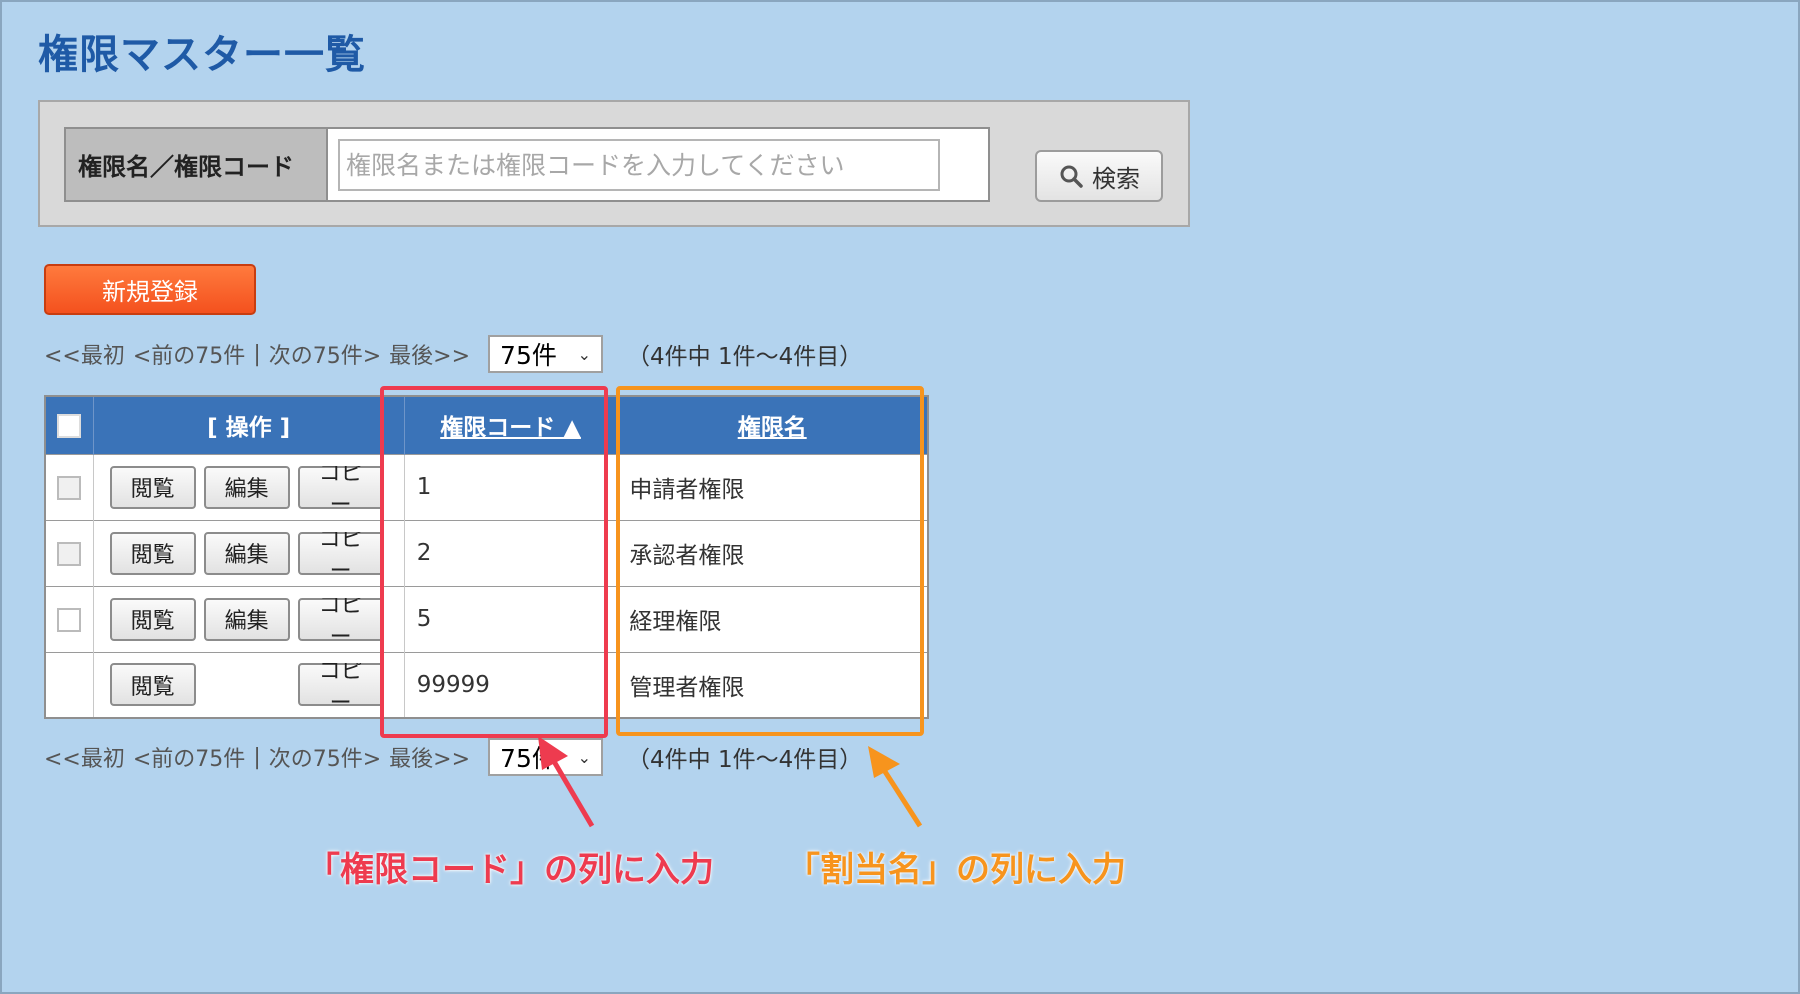 The height and width of the screenshot is (994, 1800). What do you see at coordinates (494, 562) in the screenshot?
I see `highlight-code-column` at bounding box center [494, 562].